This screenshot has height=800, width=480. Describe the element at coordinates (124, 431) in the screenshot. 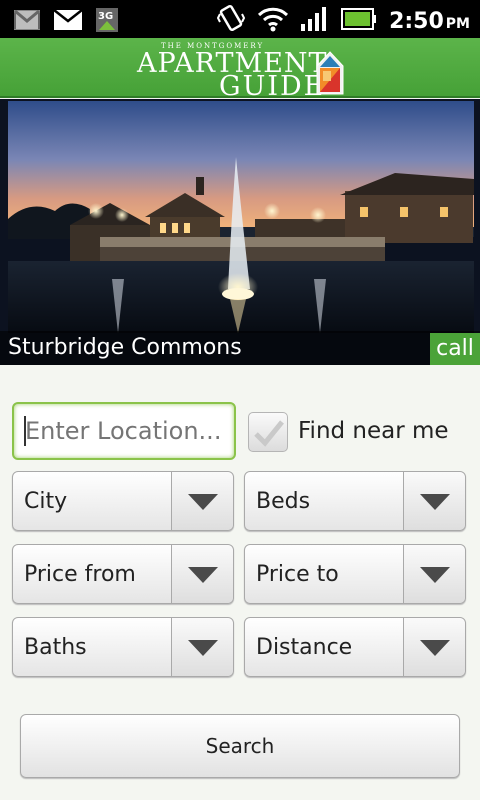

I see `location-input` at that location.